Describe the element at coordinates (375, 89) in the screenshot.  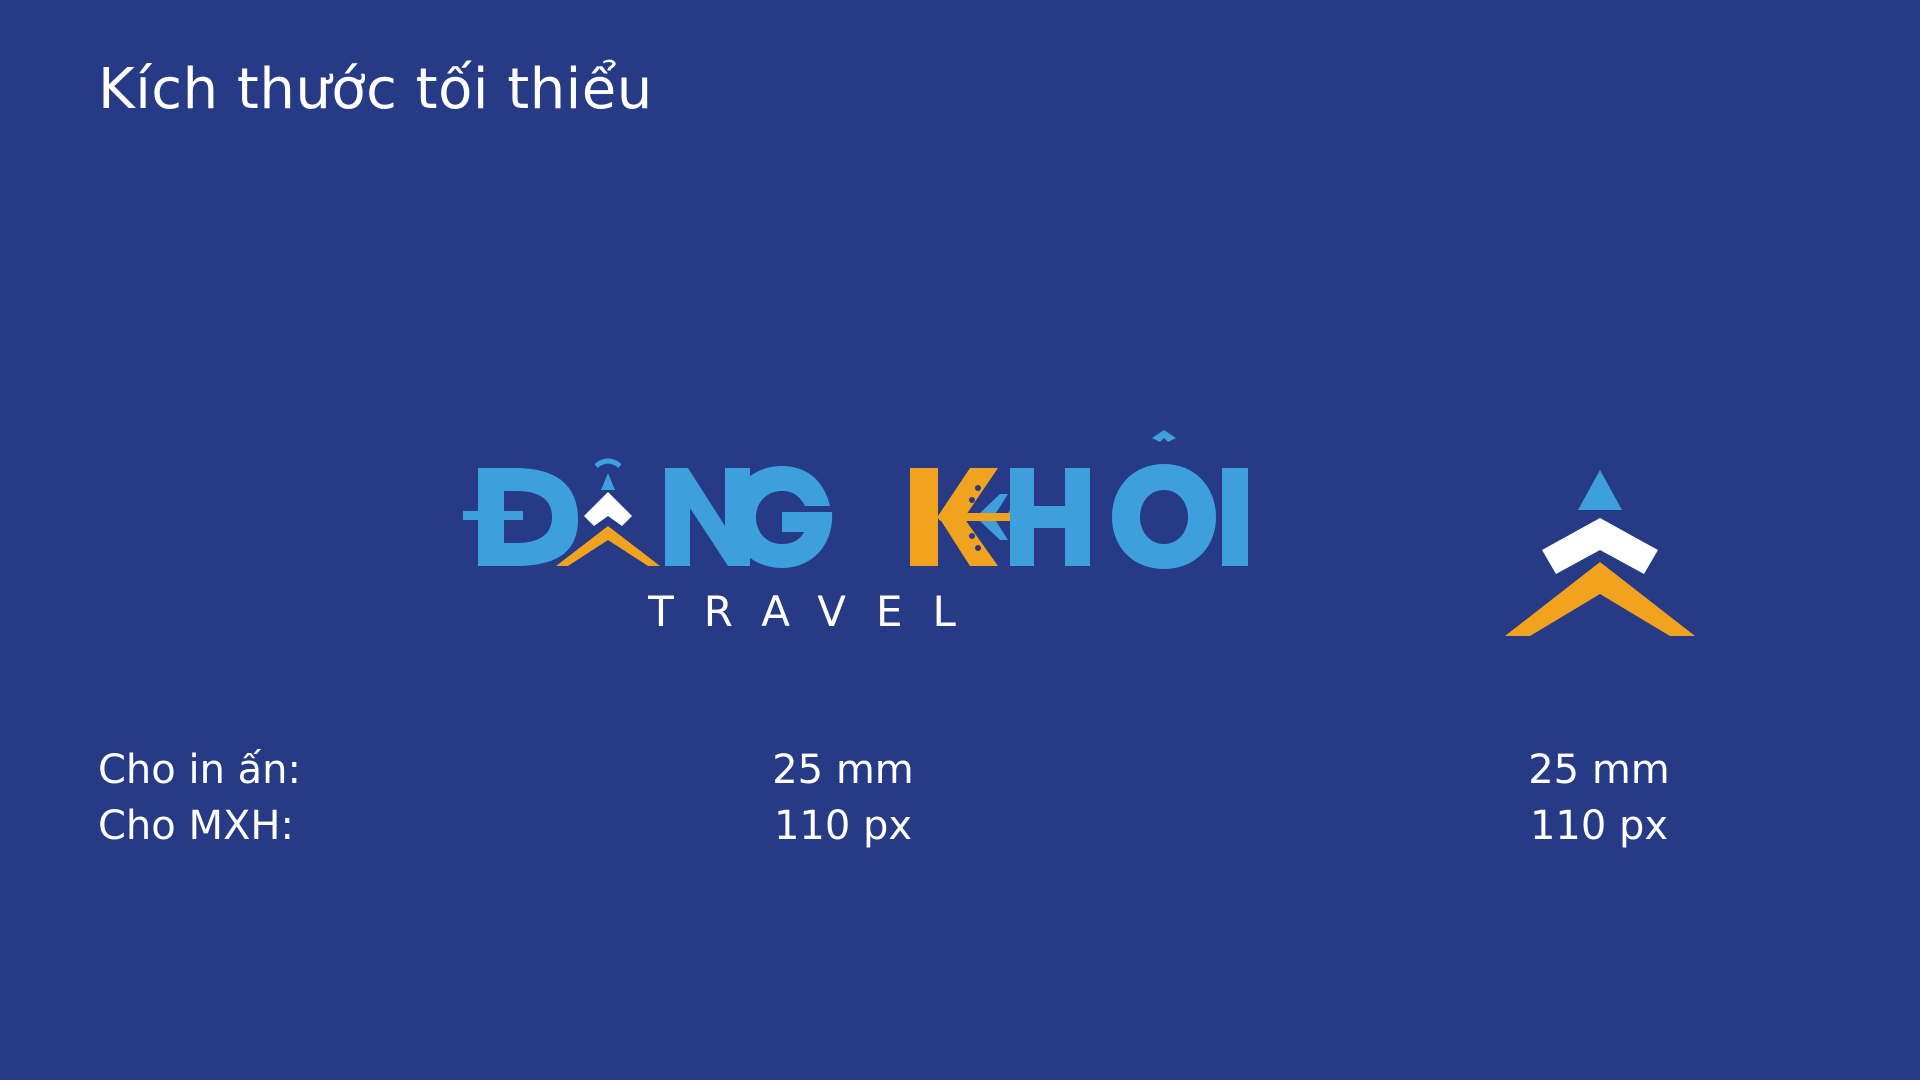
I see `page-title: Kích thước tối thiểu` at that location.